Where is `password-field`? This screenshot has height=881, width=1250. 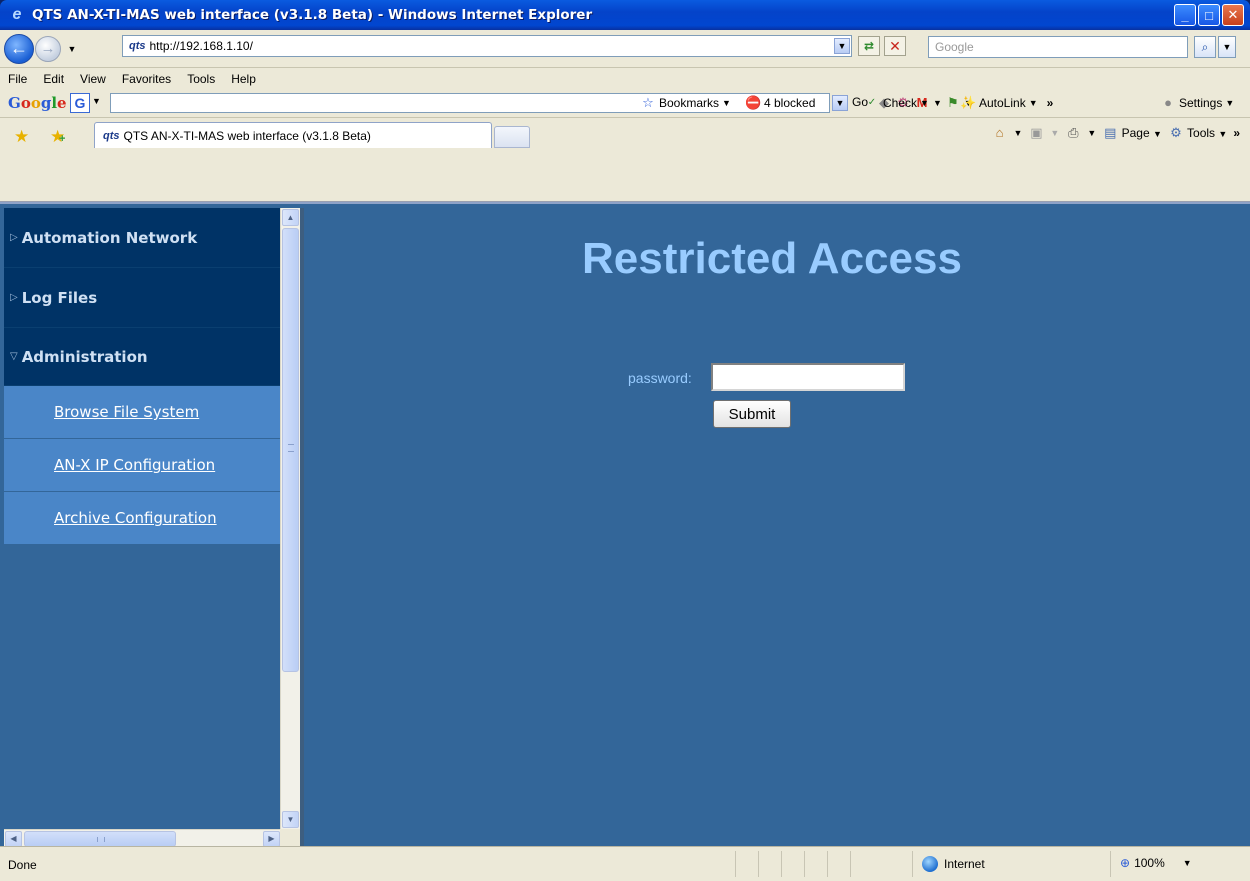
password-field is located at coordinates (808, 377).